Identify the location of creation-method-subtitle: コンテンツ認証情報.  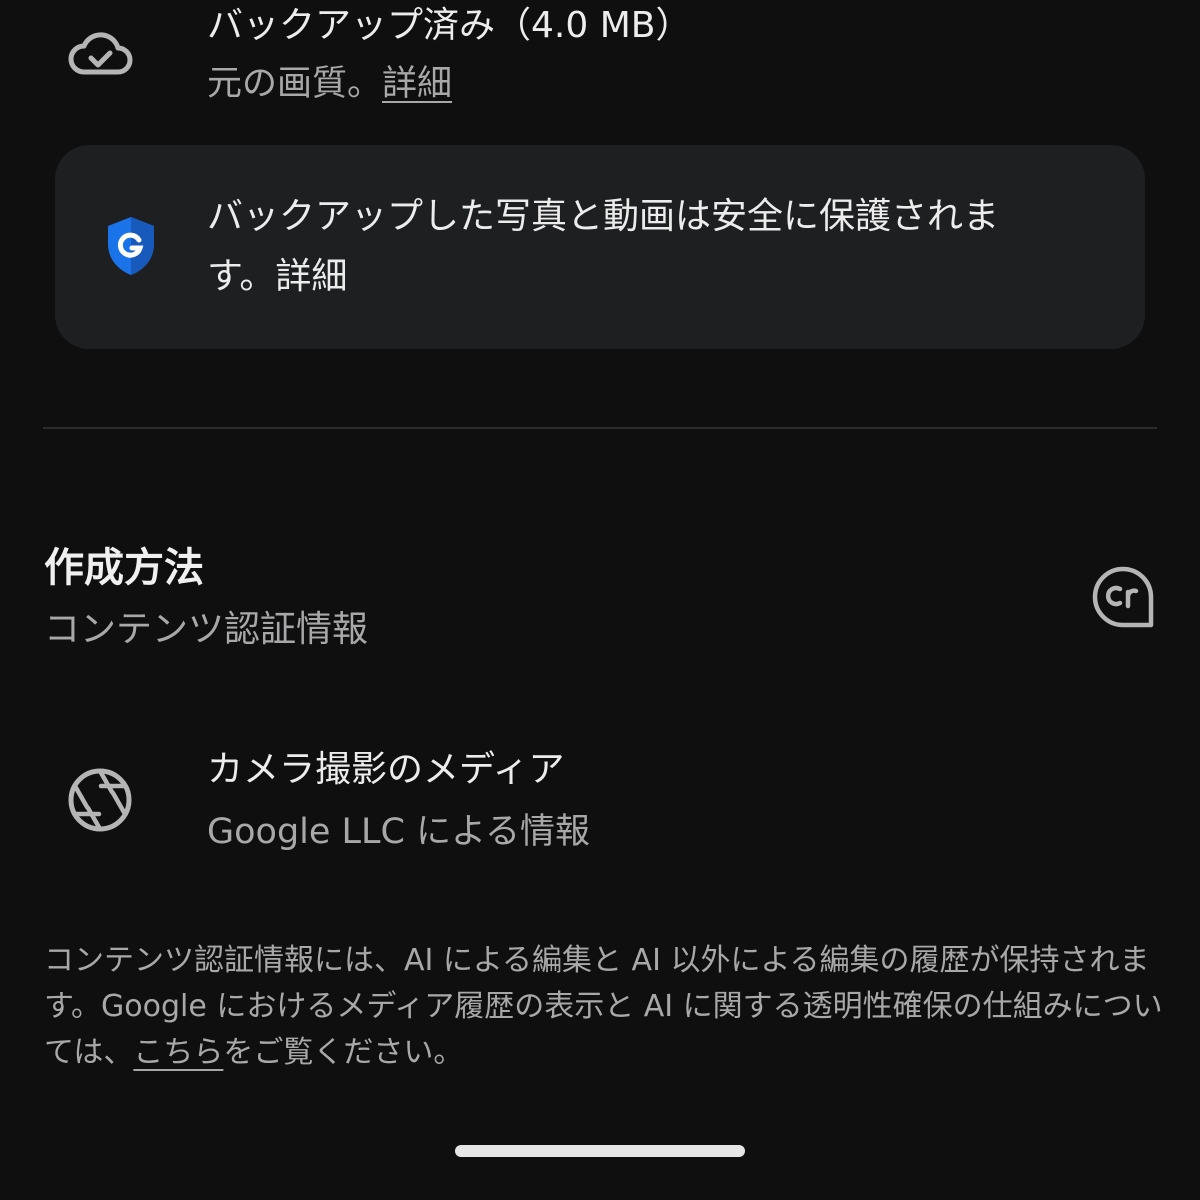
(206, 629).